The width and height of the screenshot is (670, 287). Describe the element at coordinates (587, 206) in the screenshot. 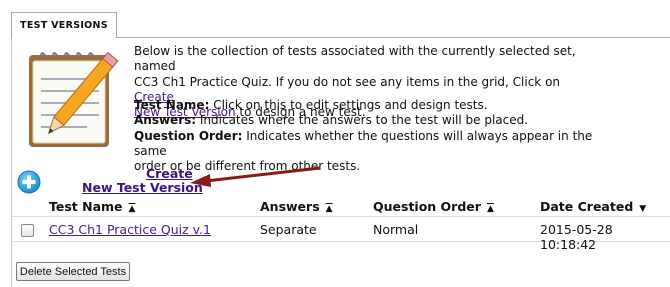

I see `col-label: Date Created` at that location.